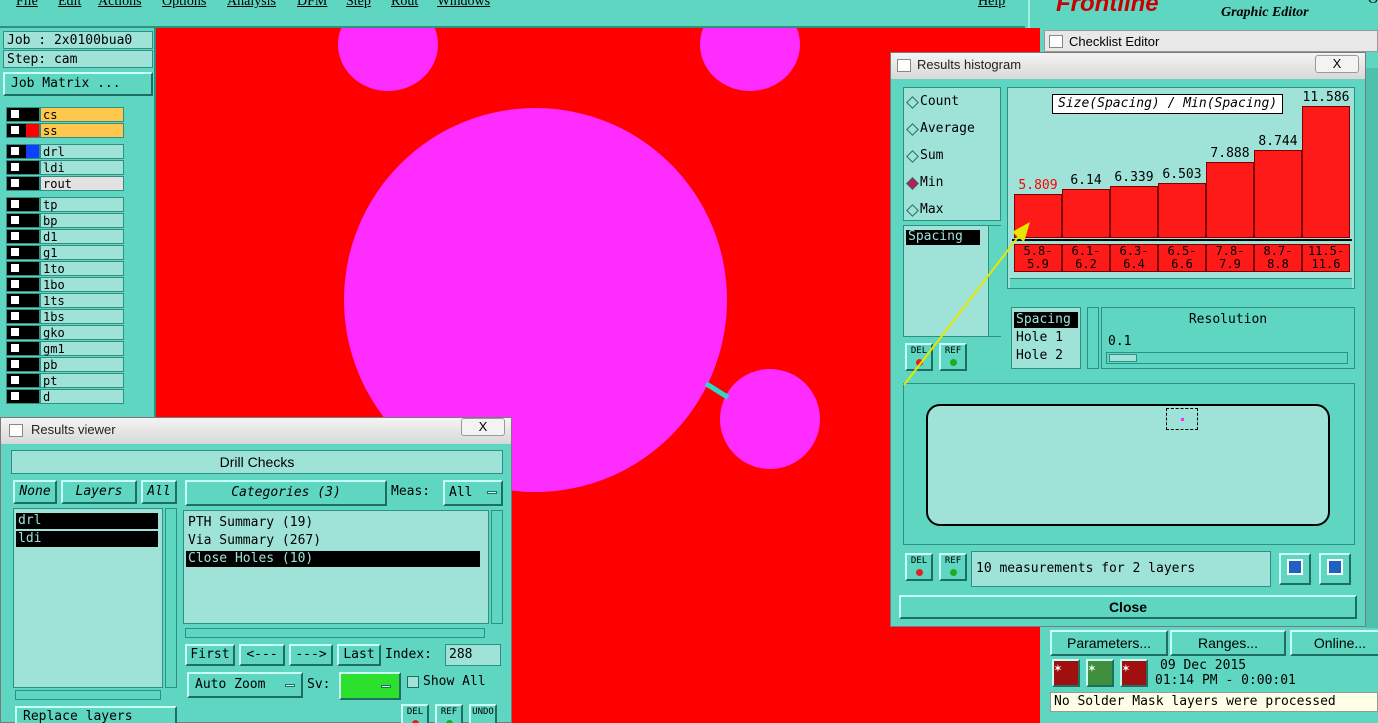 This screenshot has width=1378, height=723. What do you see at coordinates (73, 429) in the screenshot?
I see `viewer-title: Results viewer` at bounding box center [73, 429].